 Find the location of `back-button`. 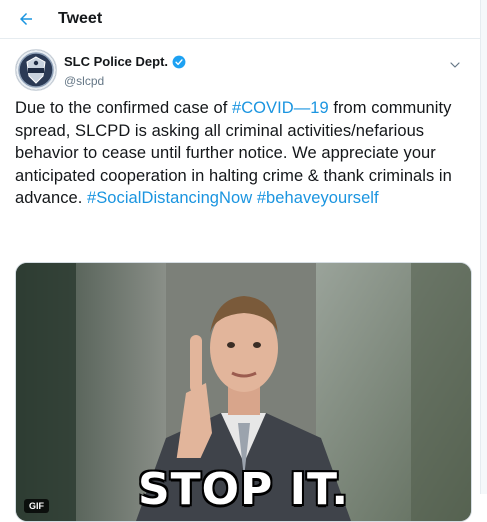

back-button is located at coordinates (26, 19).